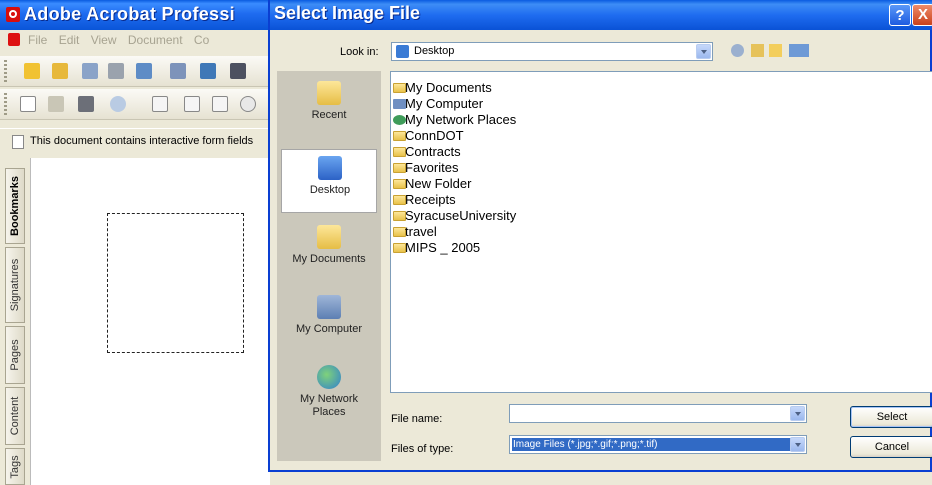 The width and height of the screenshot is (932, 485). What do you see at coordinates (329, 321) in the screenshot?
I see `place-my-computer: My Computer` at bounding box center [329, 321].